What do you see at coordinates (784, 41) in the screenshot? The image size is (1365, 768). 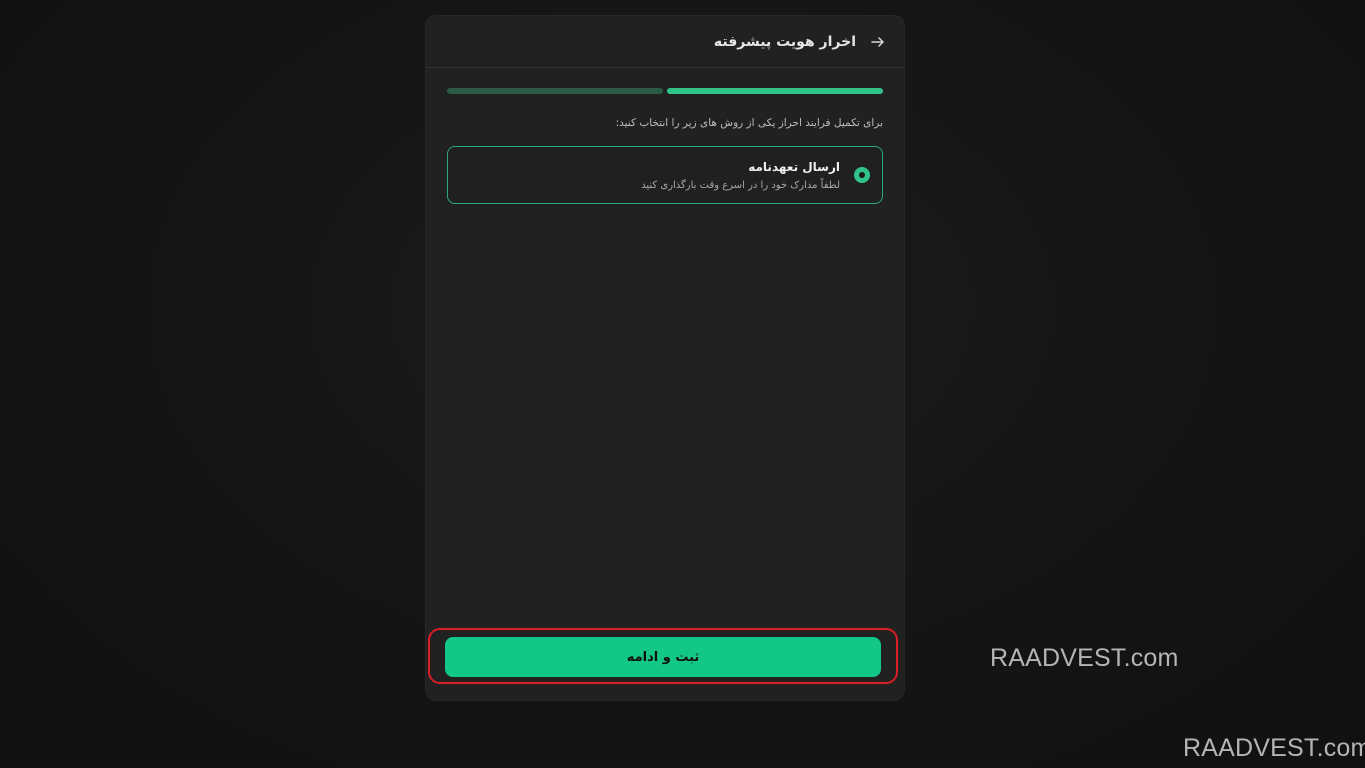 I see `modal-title: اخرار هویت پیشرفته` at bounding box center [784, 41].